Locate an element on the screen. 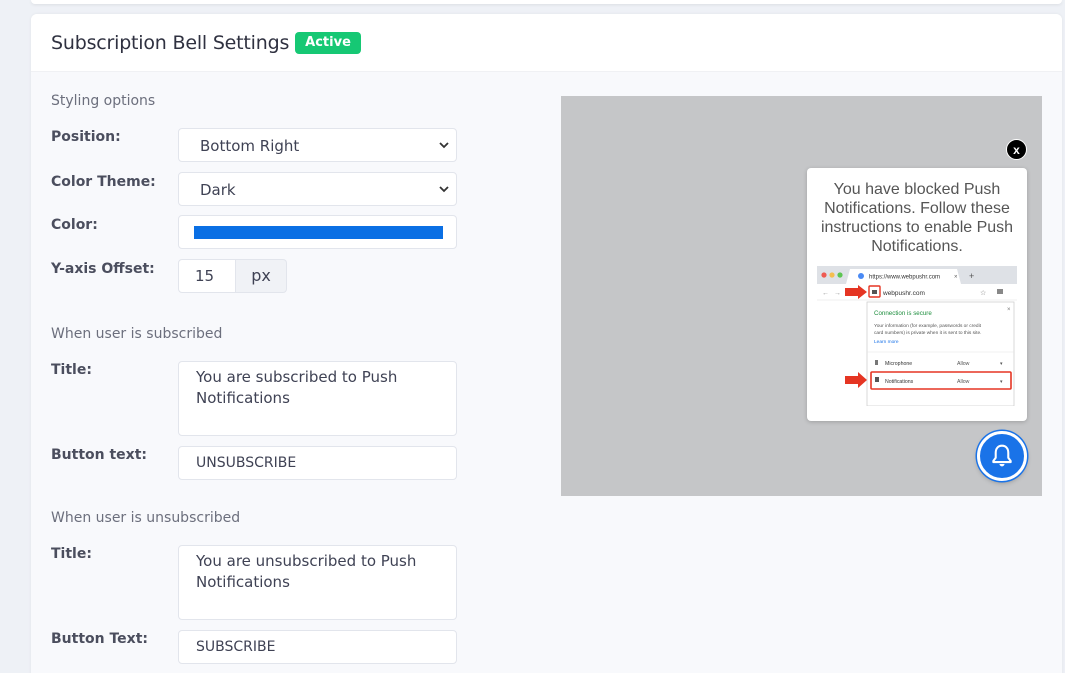  card-header: Subscription Bell Settings Active is located at coordinates (546, 43).